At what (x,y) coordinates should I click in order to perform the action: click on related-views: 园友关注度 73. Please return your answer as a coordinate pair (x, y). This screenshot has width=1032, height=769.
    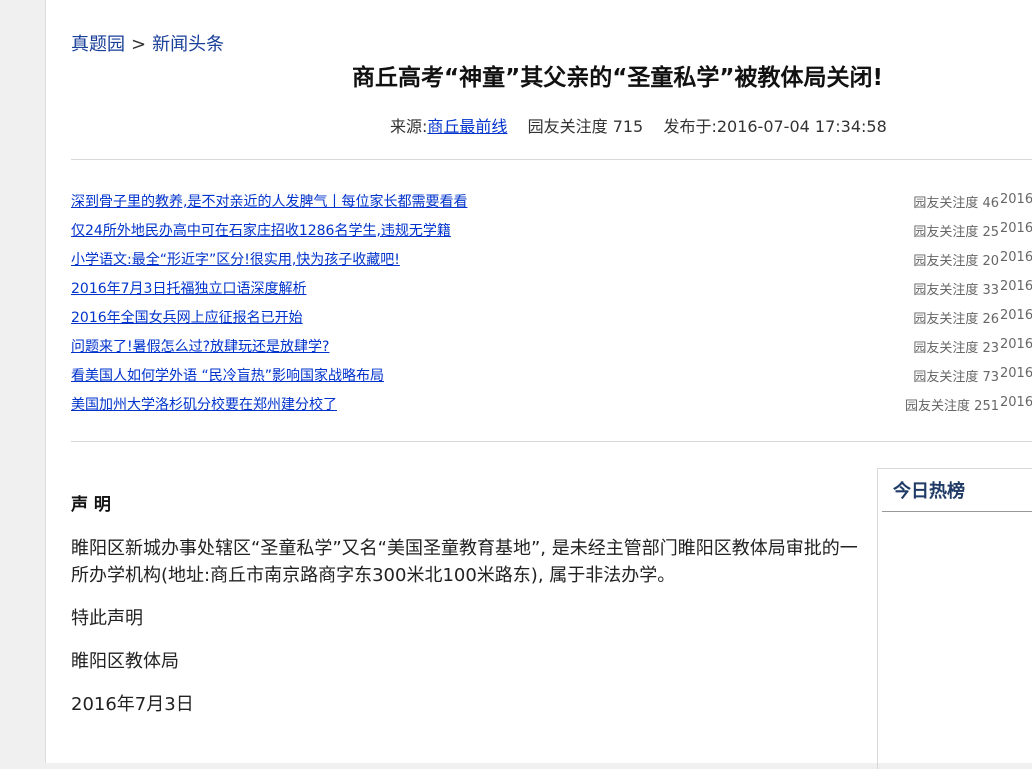
    Looking at the image, I should click on (956, 377).